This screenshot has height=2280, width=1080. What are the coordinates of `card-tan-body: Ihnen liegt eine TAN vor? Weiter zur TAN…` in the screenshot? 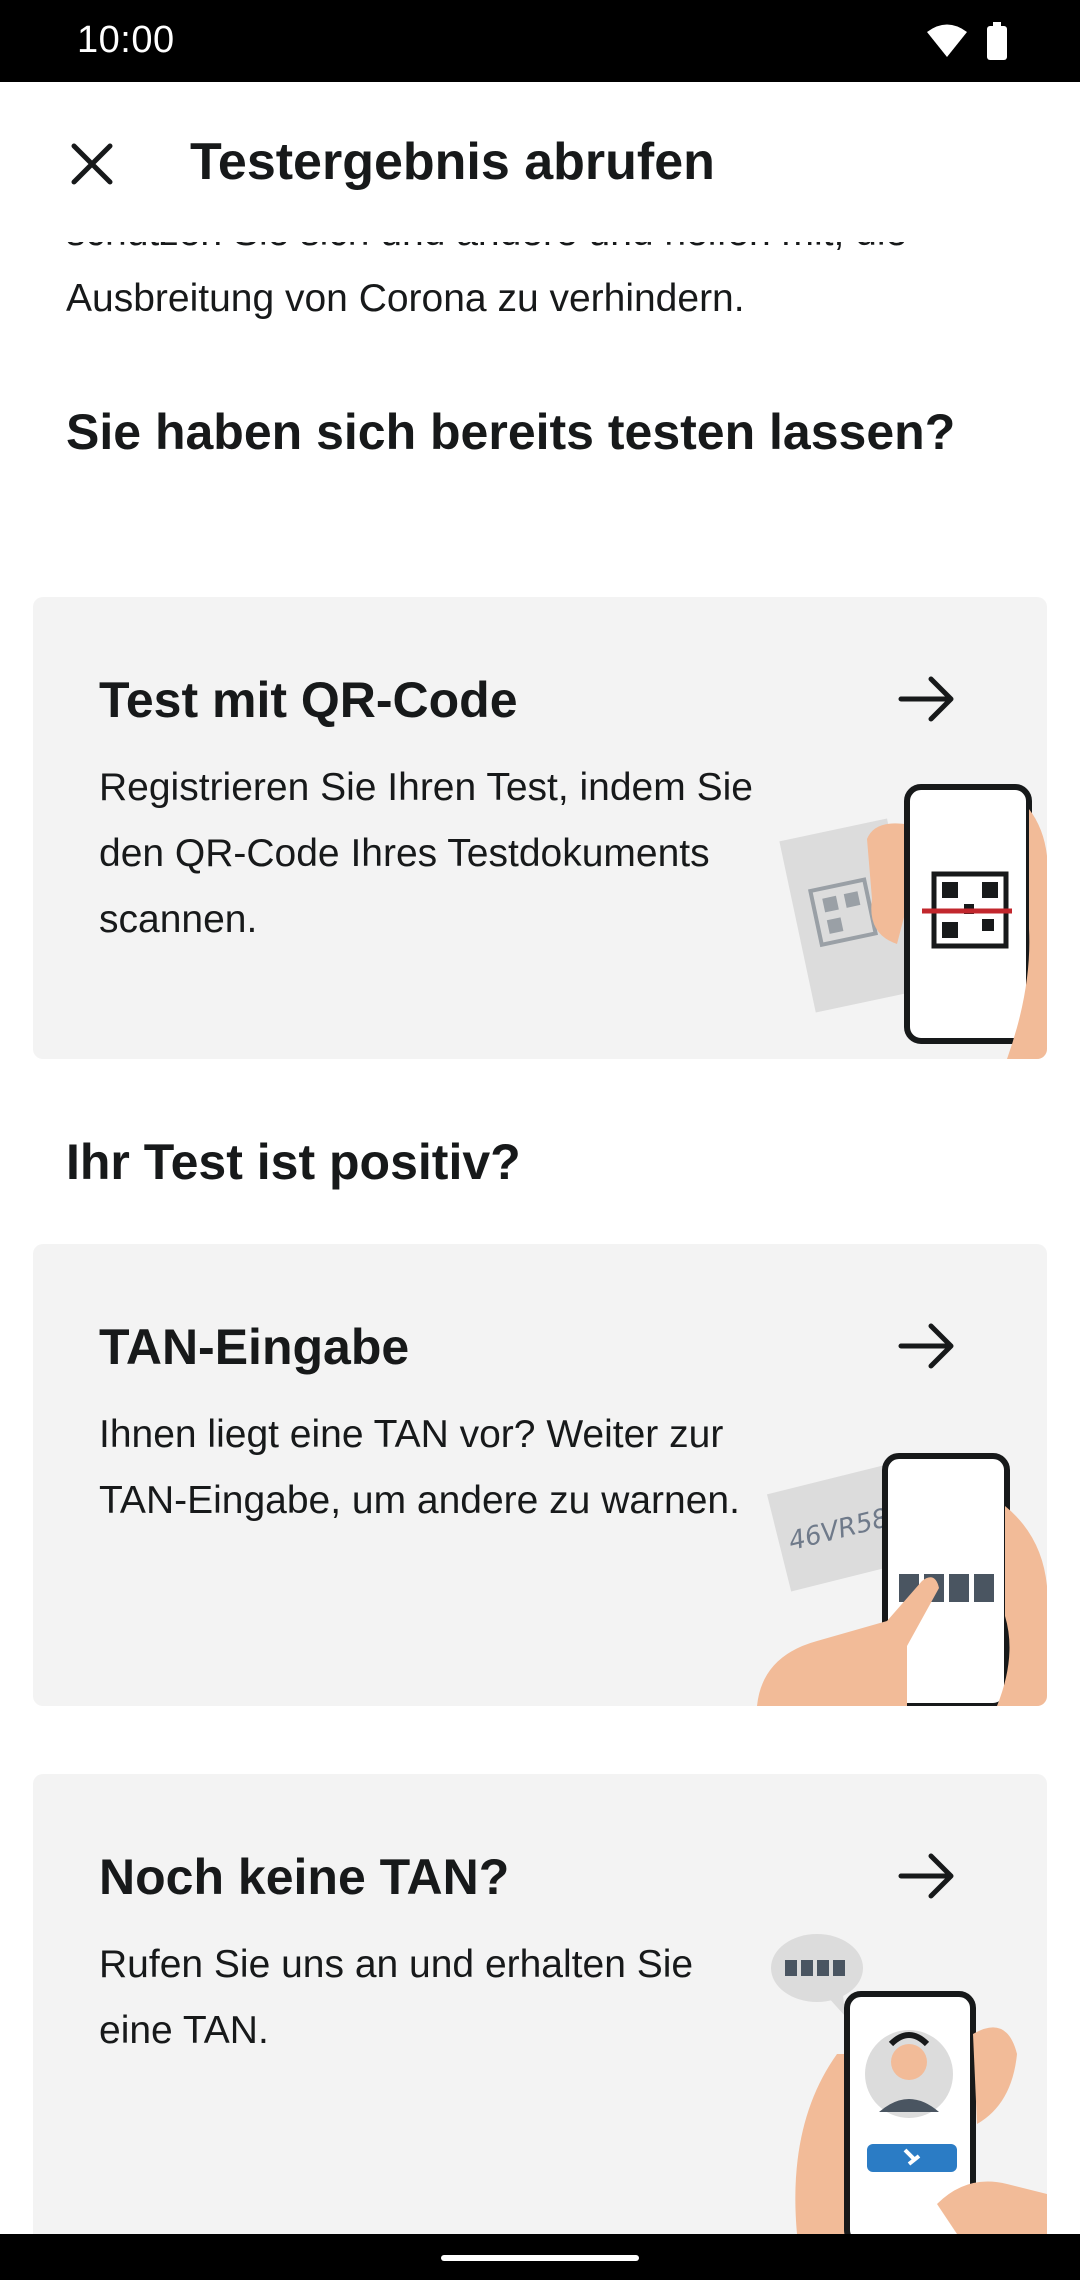 It's located at (419, 1467).